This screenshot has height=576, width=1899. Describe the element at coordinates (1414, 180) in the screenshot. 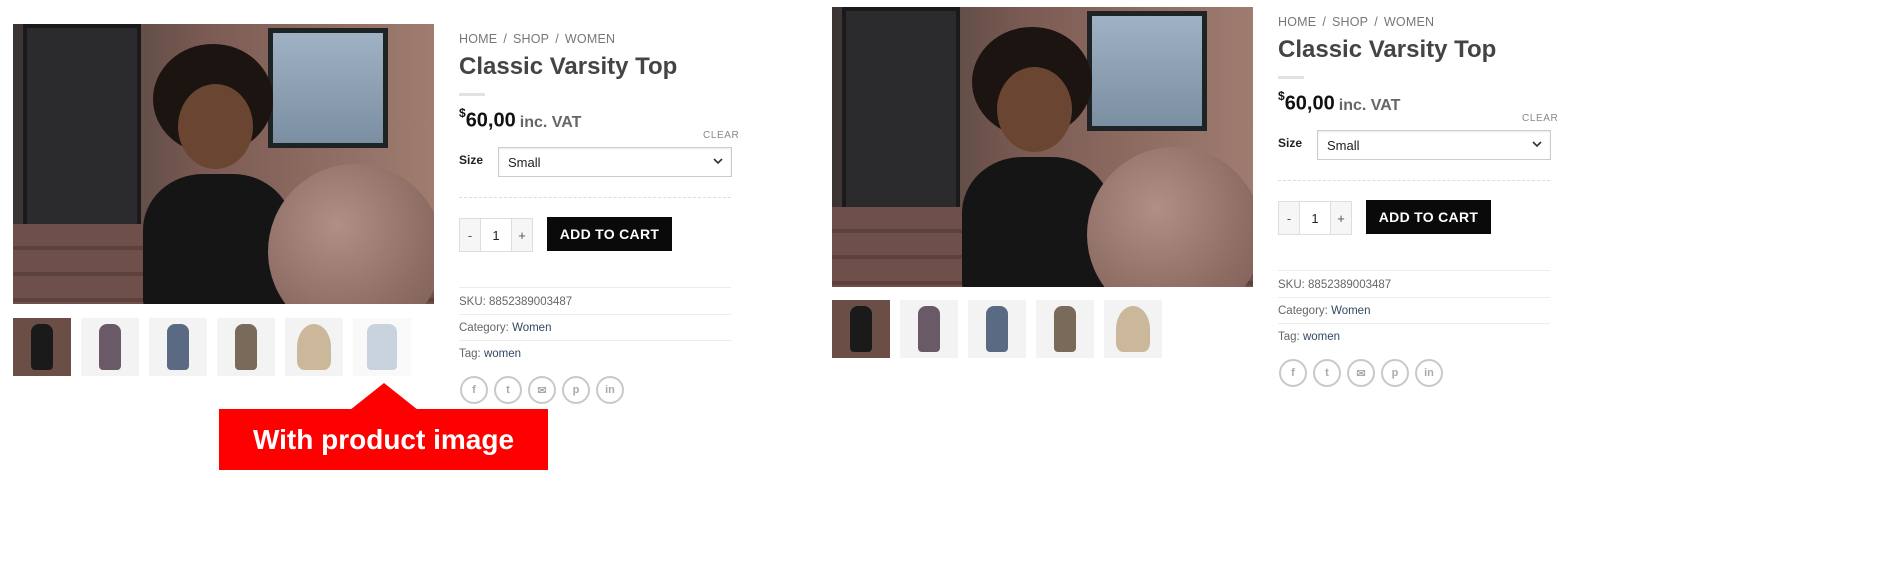

I see `right-dashed-divider` at that location.